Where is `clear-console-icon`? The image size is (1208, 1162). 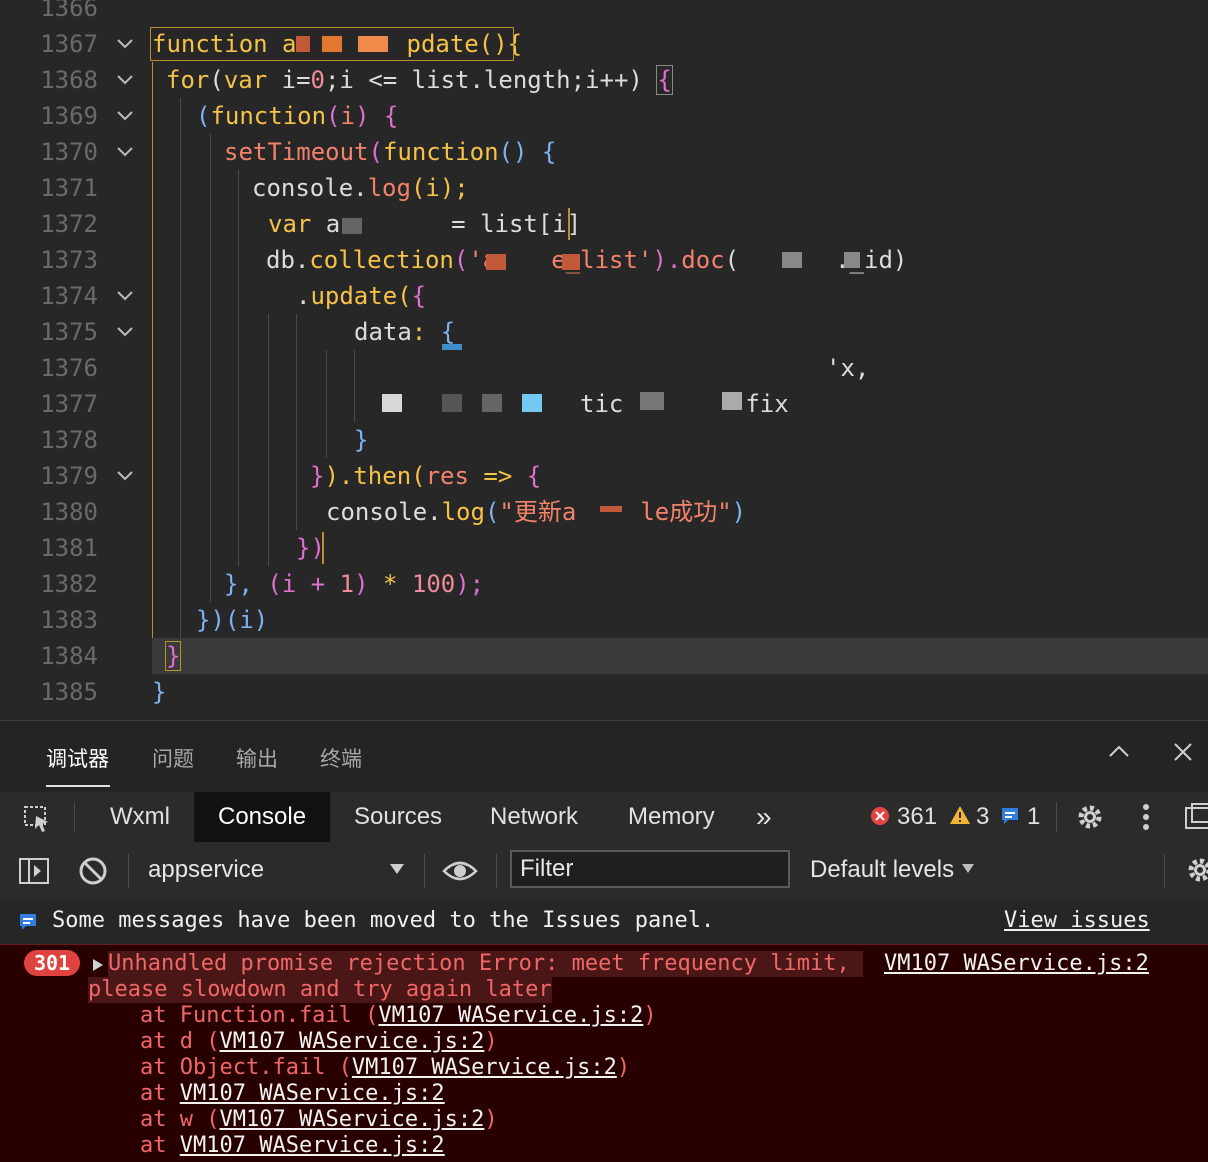 clear-console-icon is located at coordinates (93, 873).